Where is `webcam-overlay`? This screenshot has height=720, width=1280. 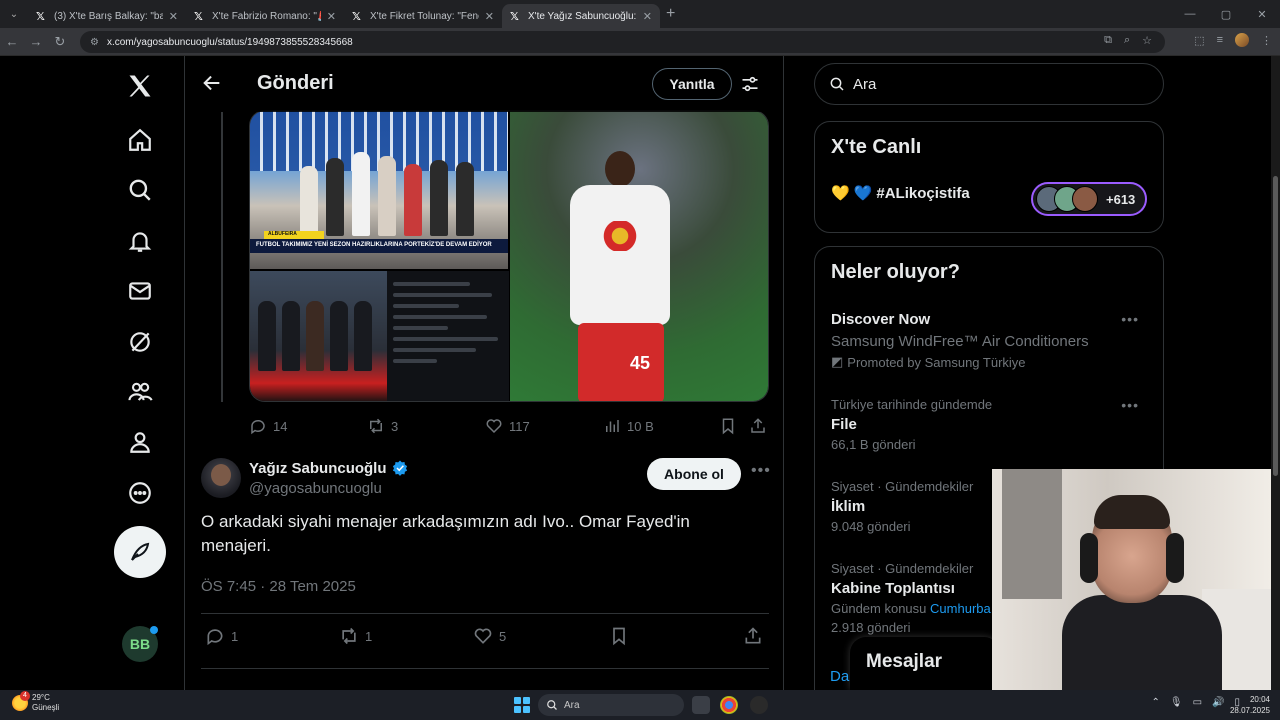 webcam-overlay is located at coordinates (1136, 579).